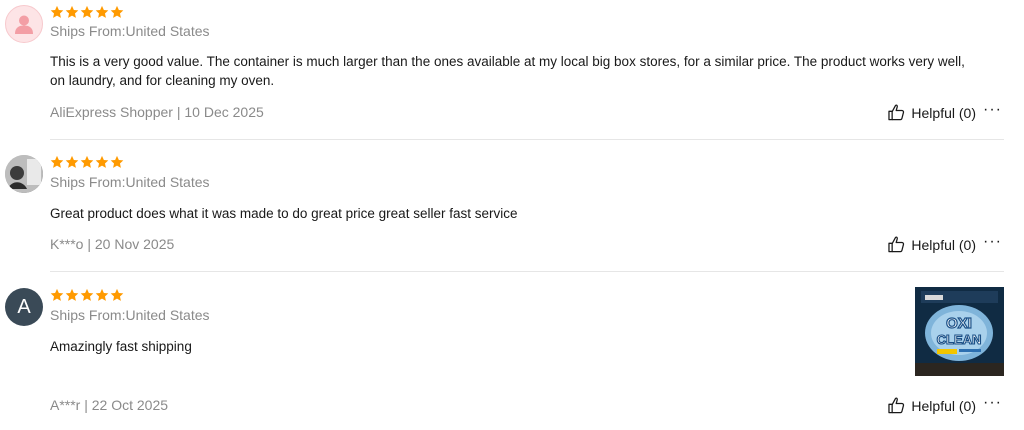 This screenshot has height=430, width=1024. I want to click on reviewer-meta: AliExpress Shopper | 10 Dec 2025, so click(157, 112).